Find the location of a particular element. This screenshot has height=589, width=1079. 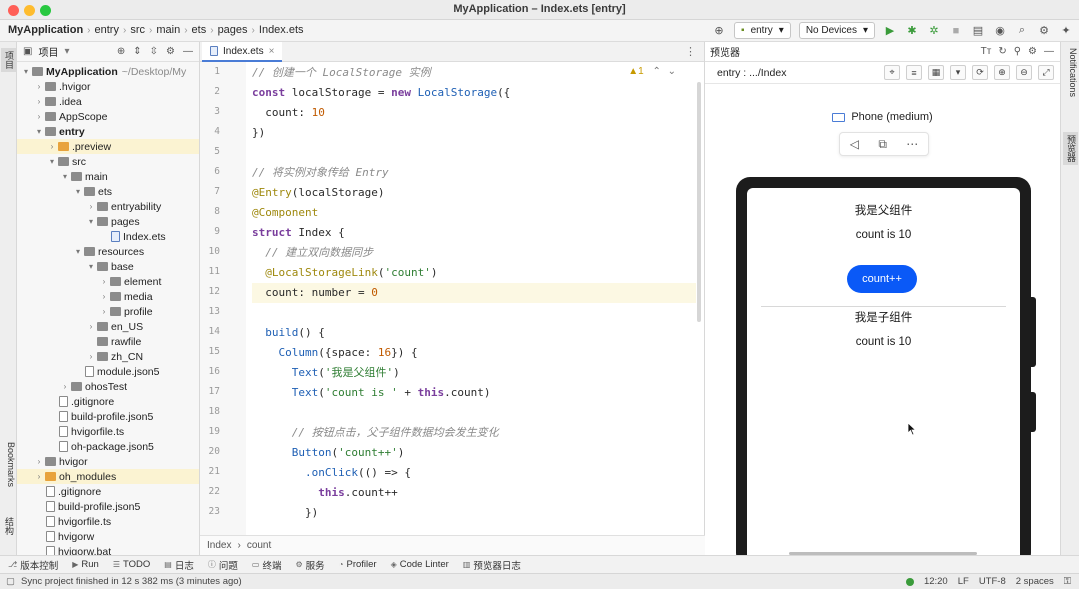

zoom-in-icon: ⊕ is located at coordinates (1002, 72).